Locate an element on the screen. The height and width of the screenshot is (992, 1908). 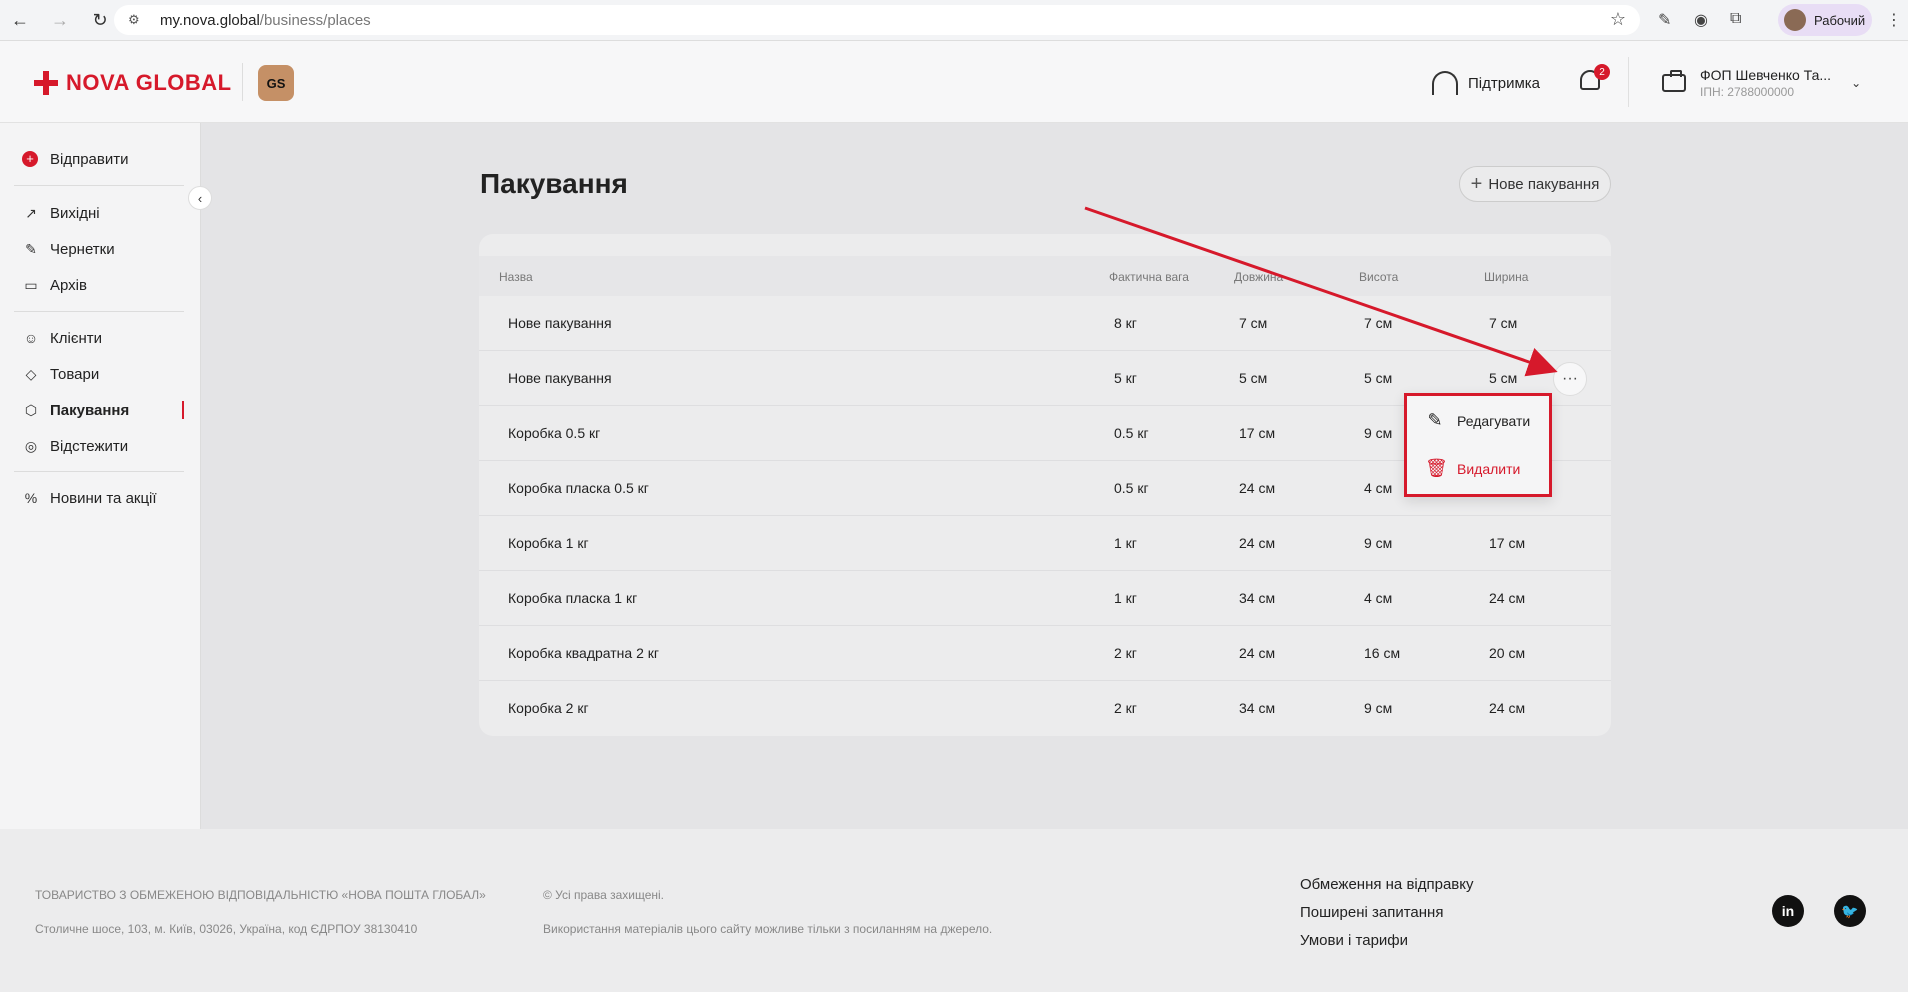
page-title: Пакування is located at coordinates (554, 183).